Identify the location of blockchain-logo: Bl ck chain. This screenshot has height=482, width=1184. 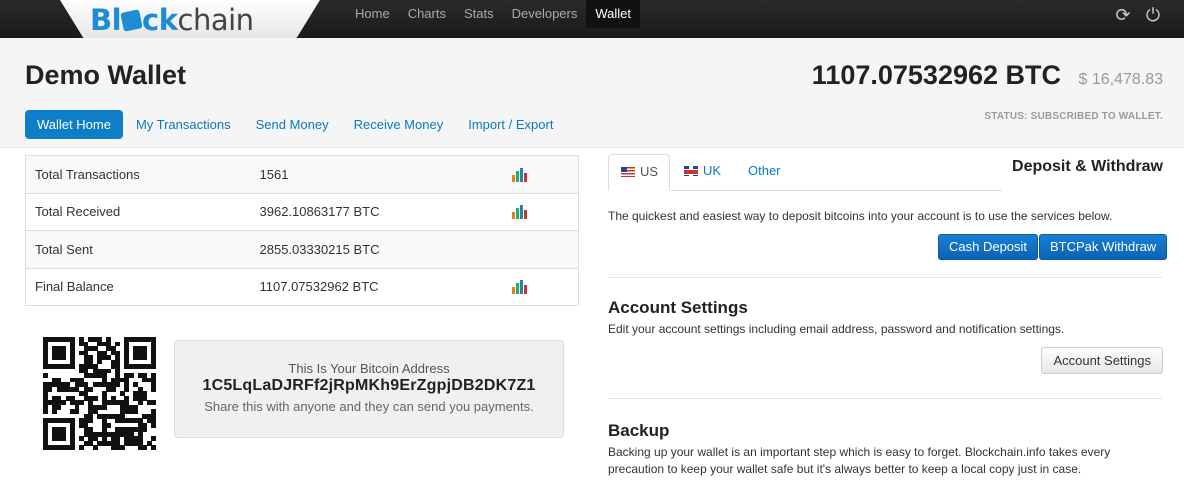
(172, 20).